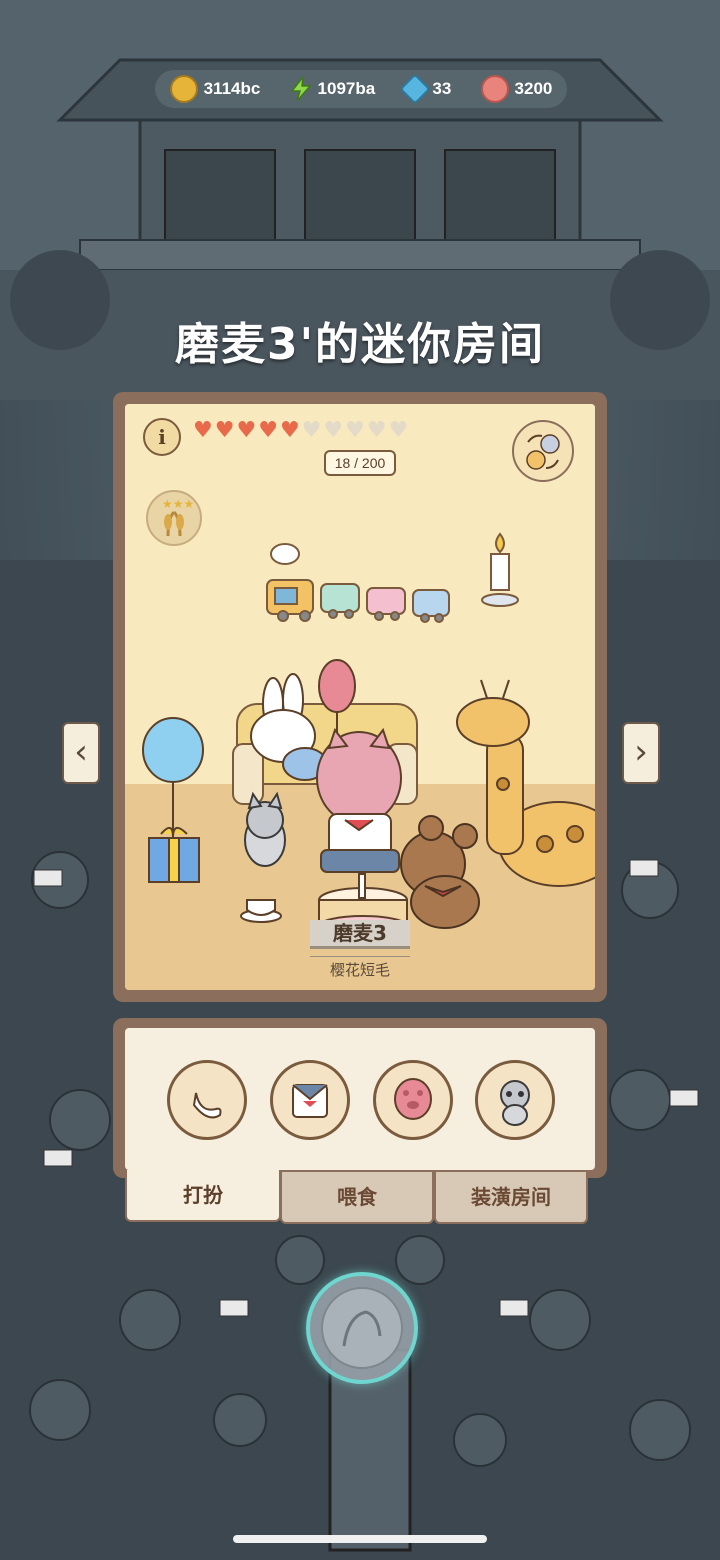  Describe the element at coordinates (232, 88) in the screenshot. I see `coin-value: 3114bc` at that location.